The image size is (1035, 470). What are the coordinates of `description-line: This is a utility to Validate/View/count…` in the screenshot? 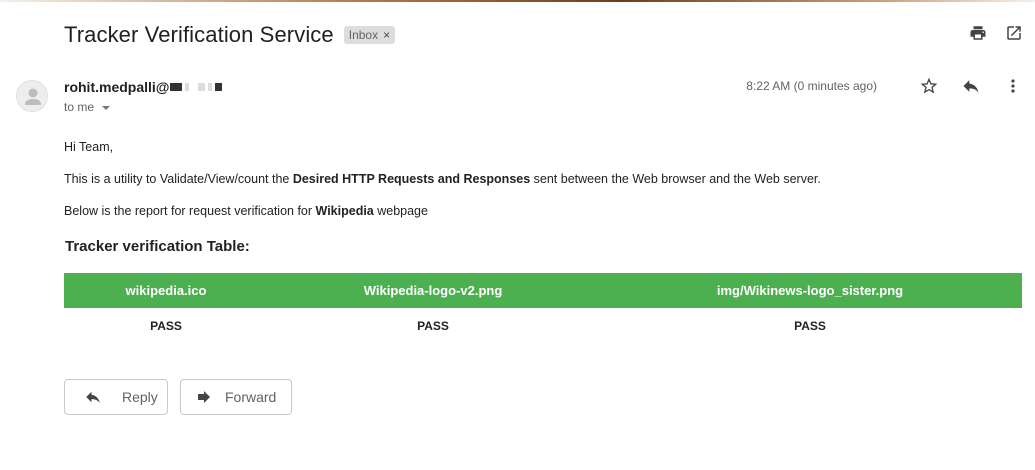 It's located at (442, 179).